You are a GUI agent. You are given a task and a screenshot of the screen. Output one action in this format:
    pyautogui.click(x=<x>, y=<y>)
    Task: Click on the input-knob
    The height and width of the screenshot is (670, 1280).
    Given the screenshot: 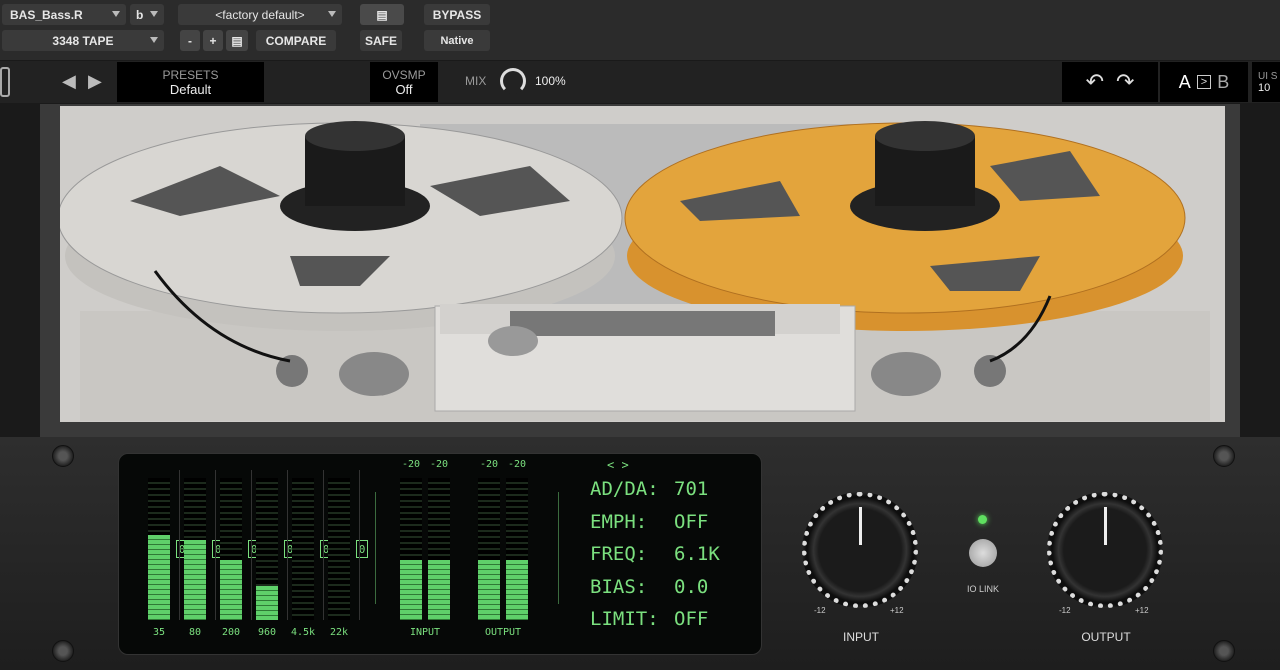 What is the action you would take?
    pyautogui.click(x=860, y=550)
    